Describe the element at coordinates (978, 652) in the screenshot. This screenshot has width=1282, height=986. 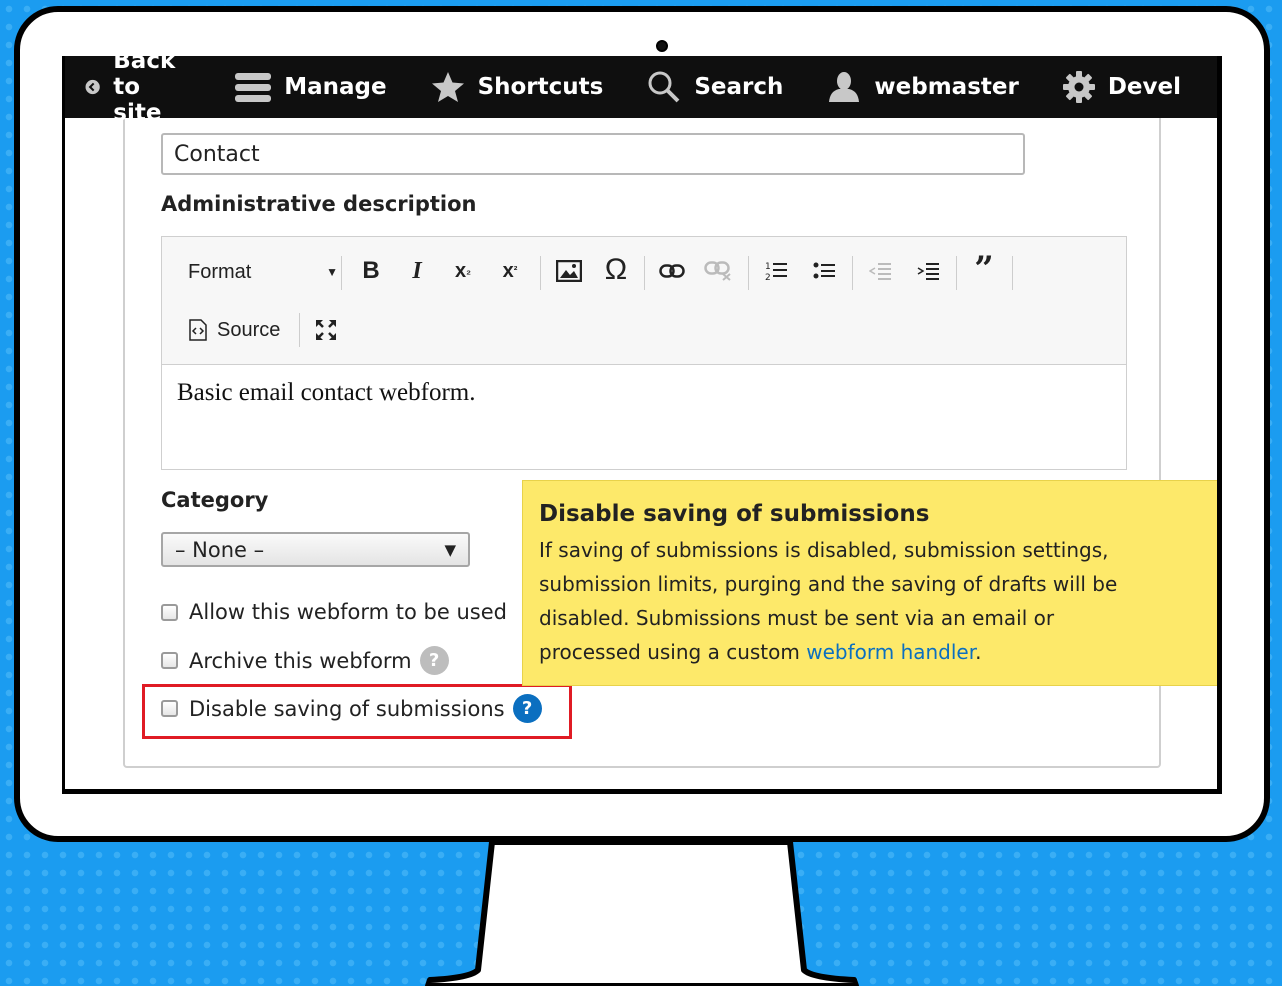
I see `tooltip-text: .` at that location.